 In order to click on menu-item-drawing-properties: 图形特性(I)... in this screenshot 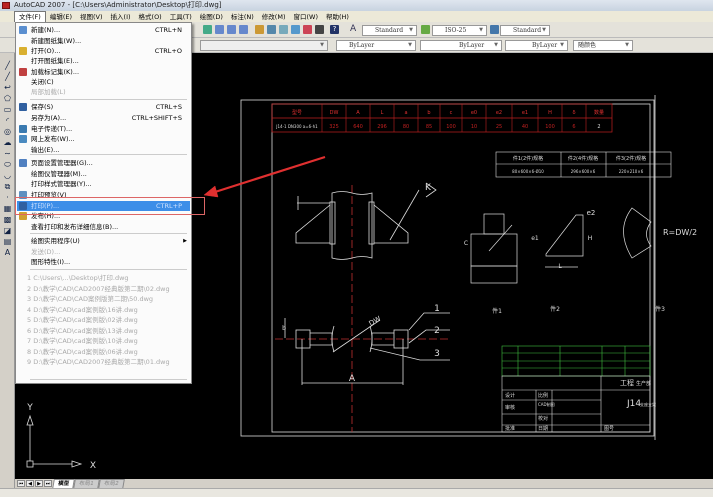, I will do `click(103, 262)`.